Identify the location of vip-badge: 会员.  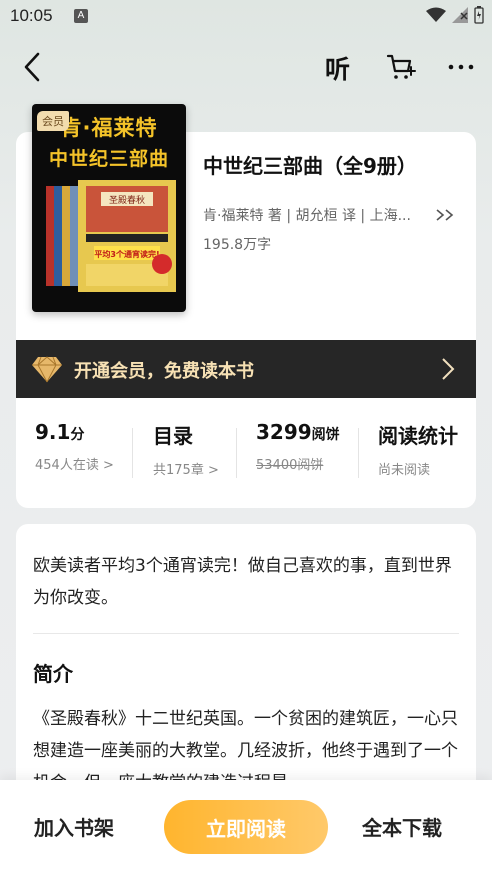
(53, 121).